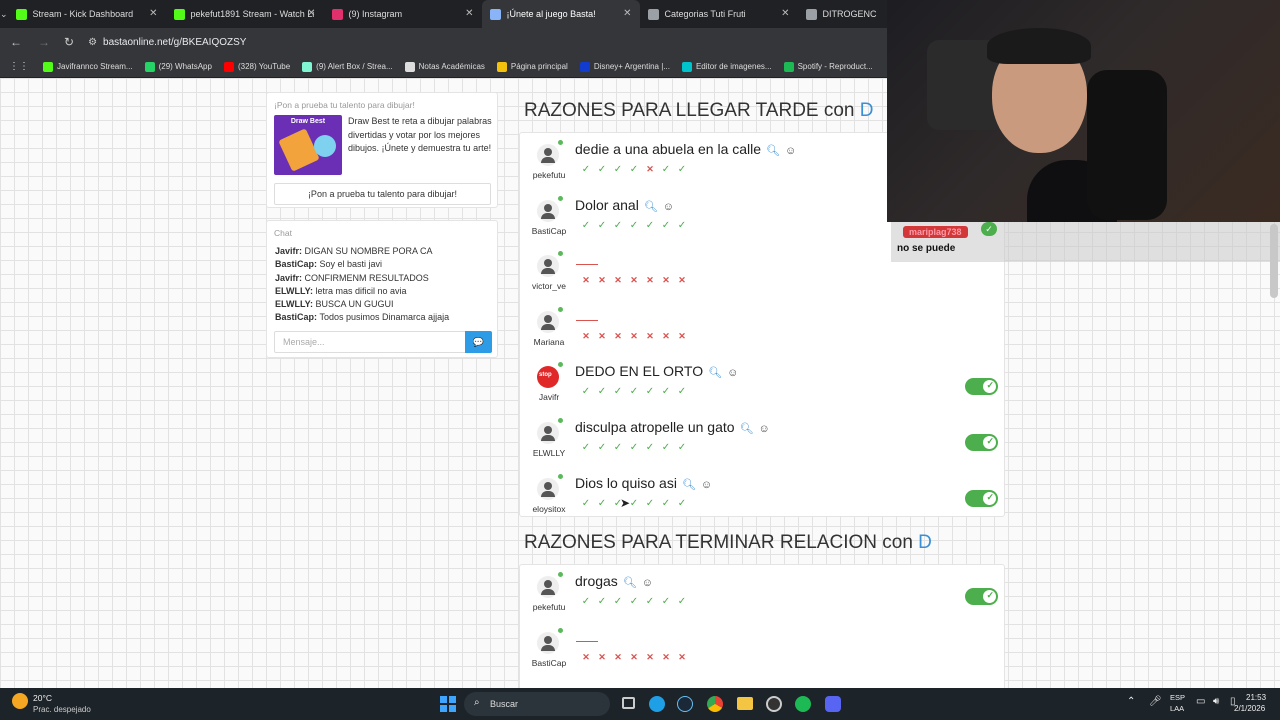 Image resolution: width=1280 pixels, height=720 pixels. I want to click on chat-message: Javifr: CONFIRMENM RESULTADOS, so click(385, 278).